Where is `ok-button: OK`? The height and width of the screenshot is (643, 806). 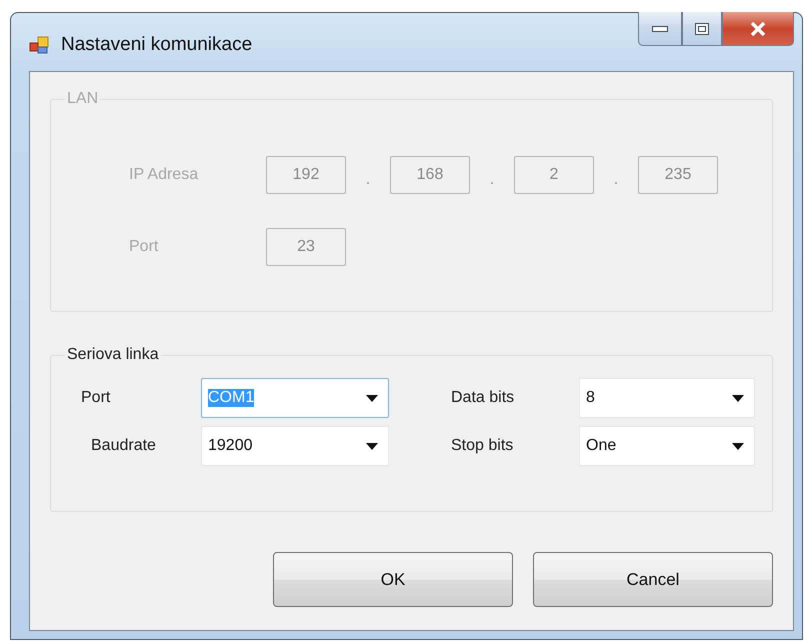
ok-button: OK is located at coordinates (393, 579).